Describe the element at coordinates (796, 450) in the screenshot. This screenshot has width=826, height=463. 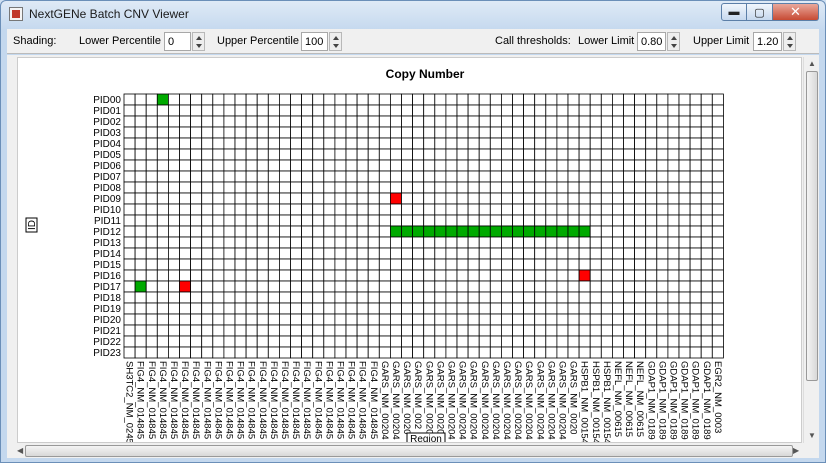
I see `scroll-right-icon: ▶` at that location.